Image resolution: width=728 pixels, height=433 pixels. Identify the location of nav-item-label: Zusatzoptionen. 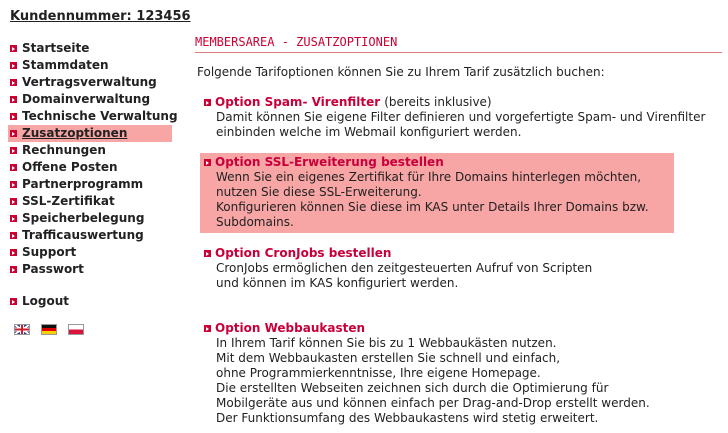
(75, 133).